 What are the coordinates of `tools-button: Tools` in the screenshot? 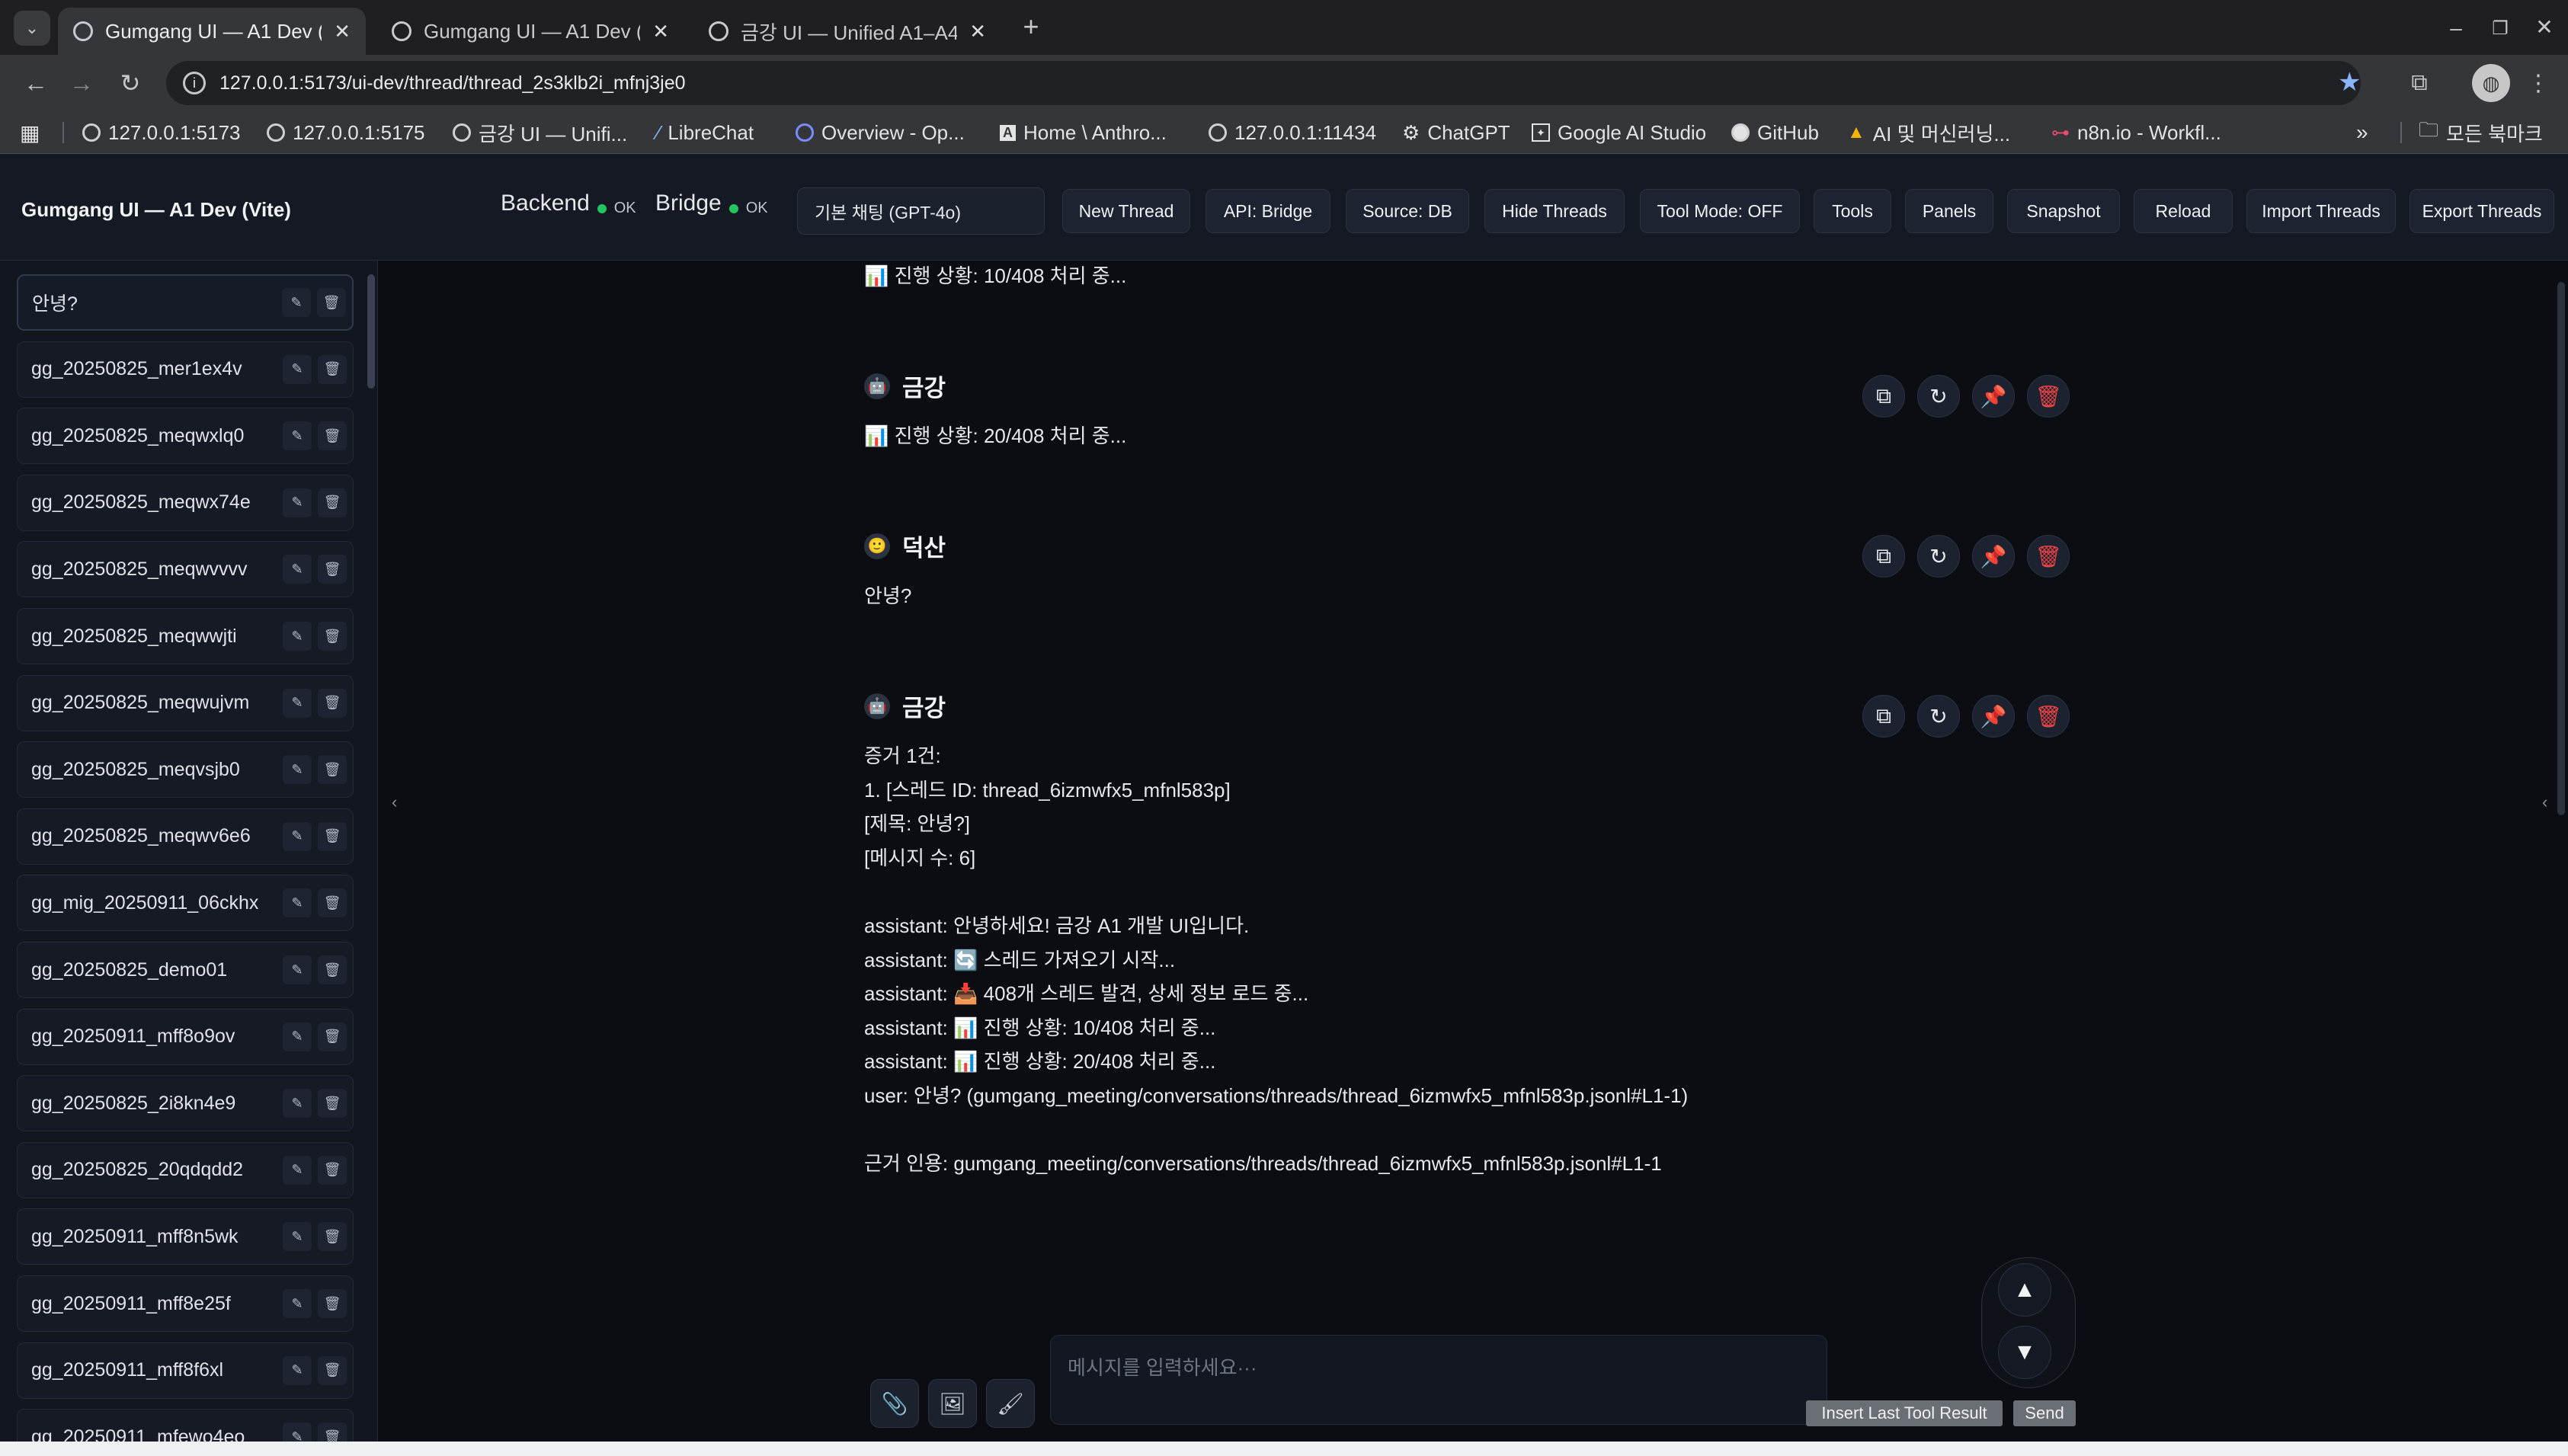 It's located at (1853, 211).